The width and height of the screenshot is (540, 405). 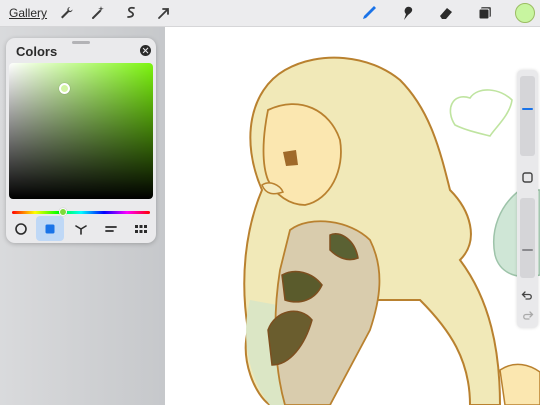 What do you see at coordinates (525, 13) in the screenshot?
I see `current-color-swatch` at bounding box center [525, 13].